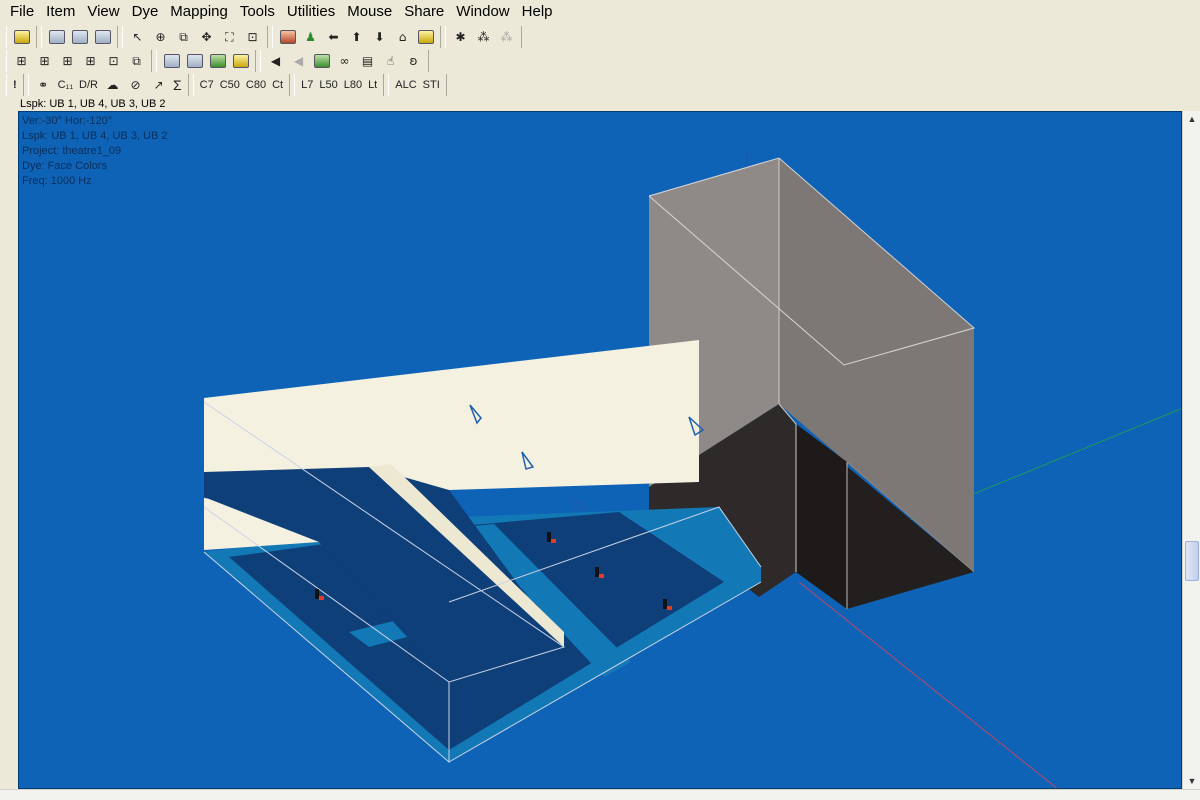 This screenshot has height=800, width=1200. Describe the element at coordinates (307, 85) in the screenshot. I see `l7-button: L7` at that location.